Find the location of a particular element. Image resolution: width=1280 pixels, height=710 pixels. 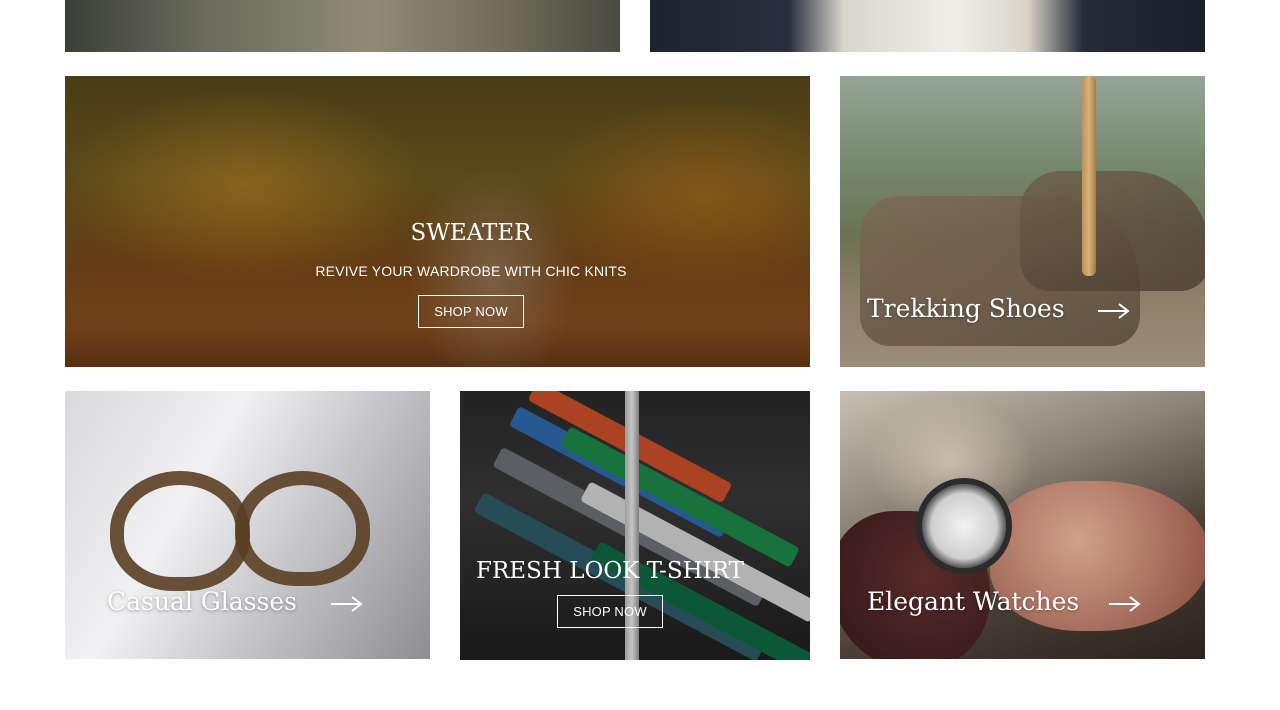

fresh-look-tshirt-tile: FRESH LOOK T-SHIRT SHOP NOW is located at coordinates (635, 525).